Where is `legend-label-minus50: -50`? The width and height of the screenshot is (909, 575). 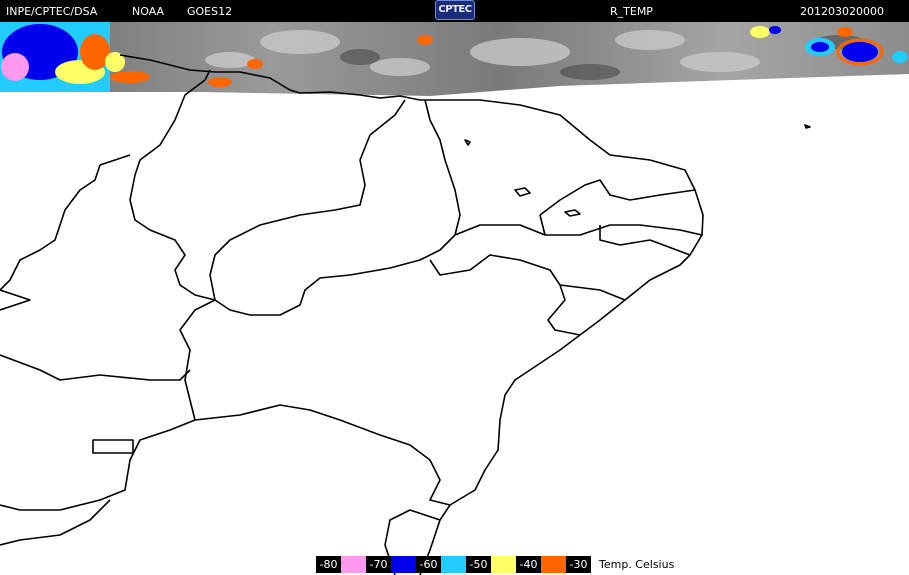 legend-label-minus50: -50 is located at coordinates (478, 564).